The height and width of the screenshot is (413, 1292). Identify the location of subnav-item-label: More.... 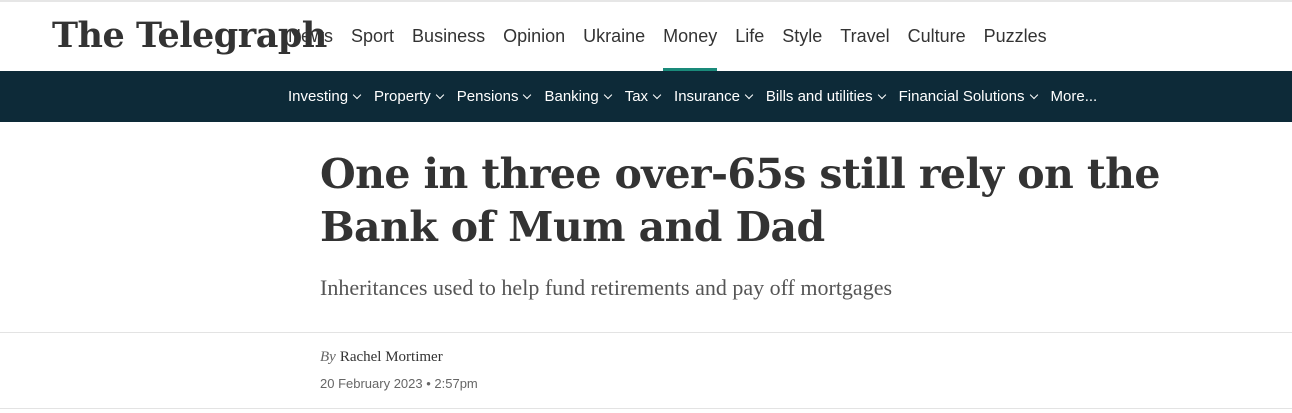
(1074, 96).